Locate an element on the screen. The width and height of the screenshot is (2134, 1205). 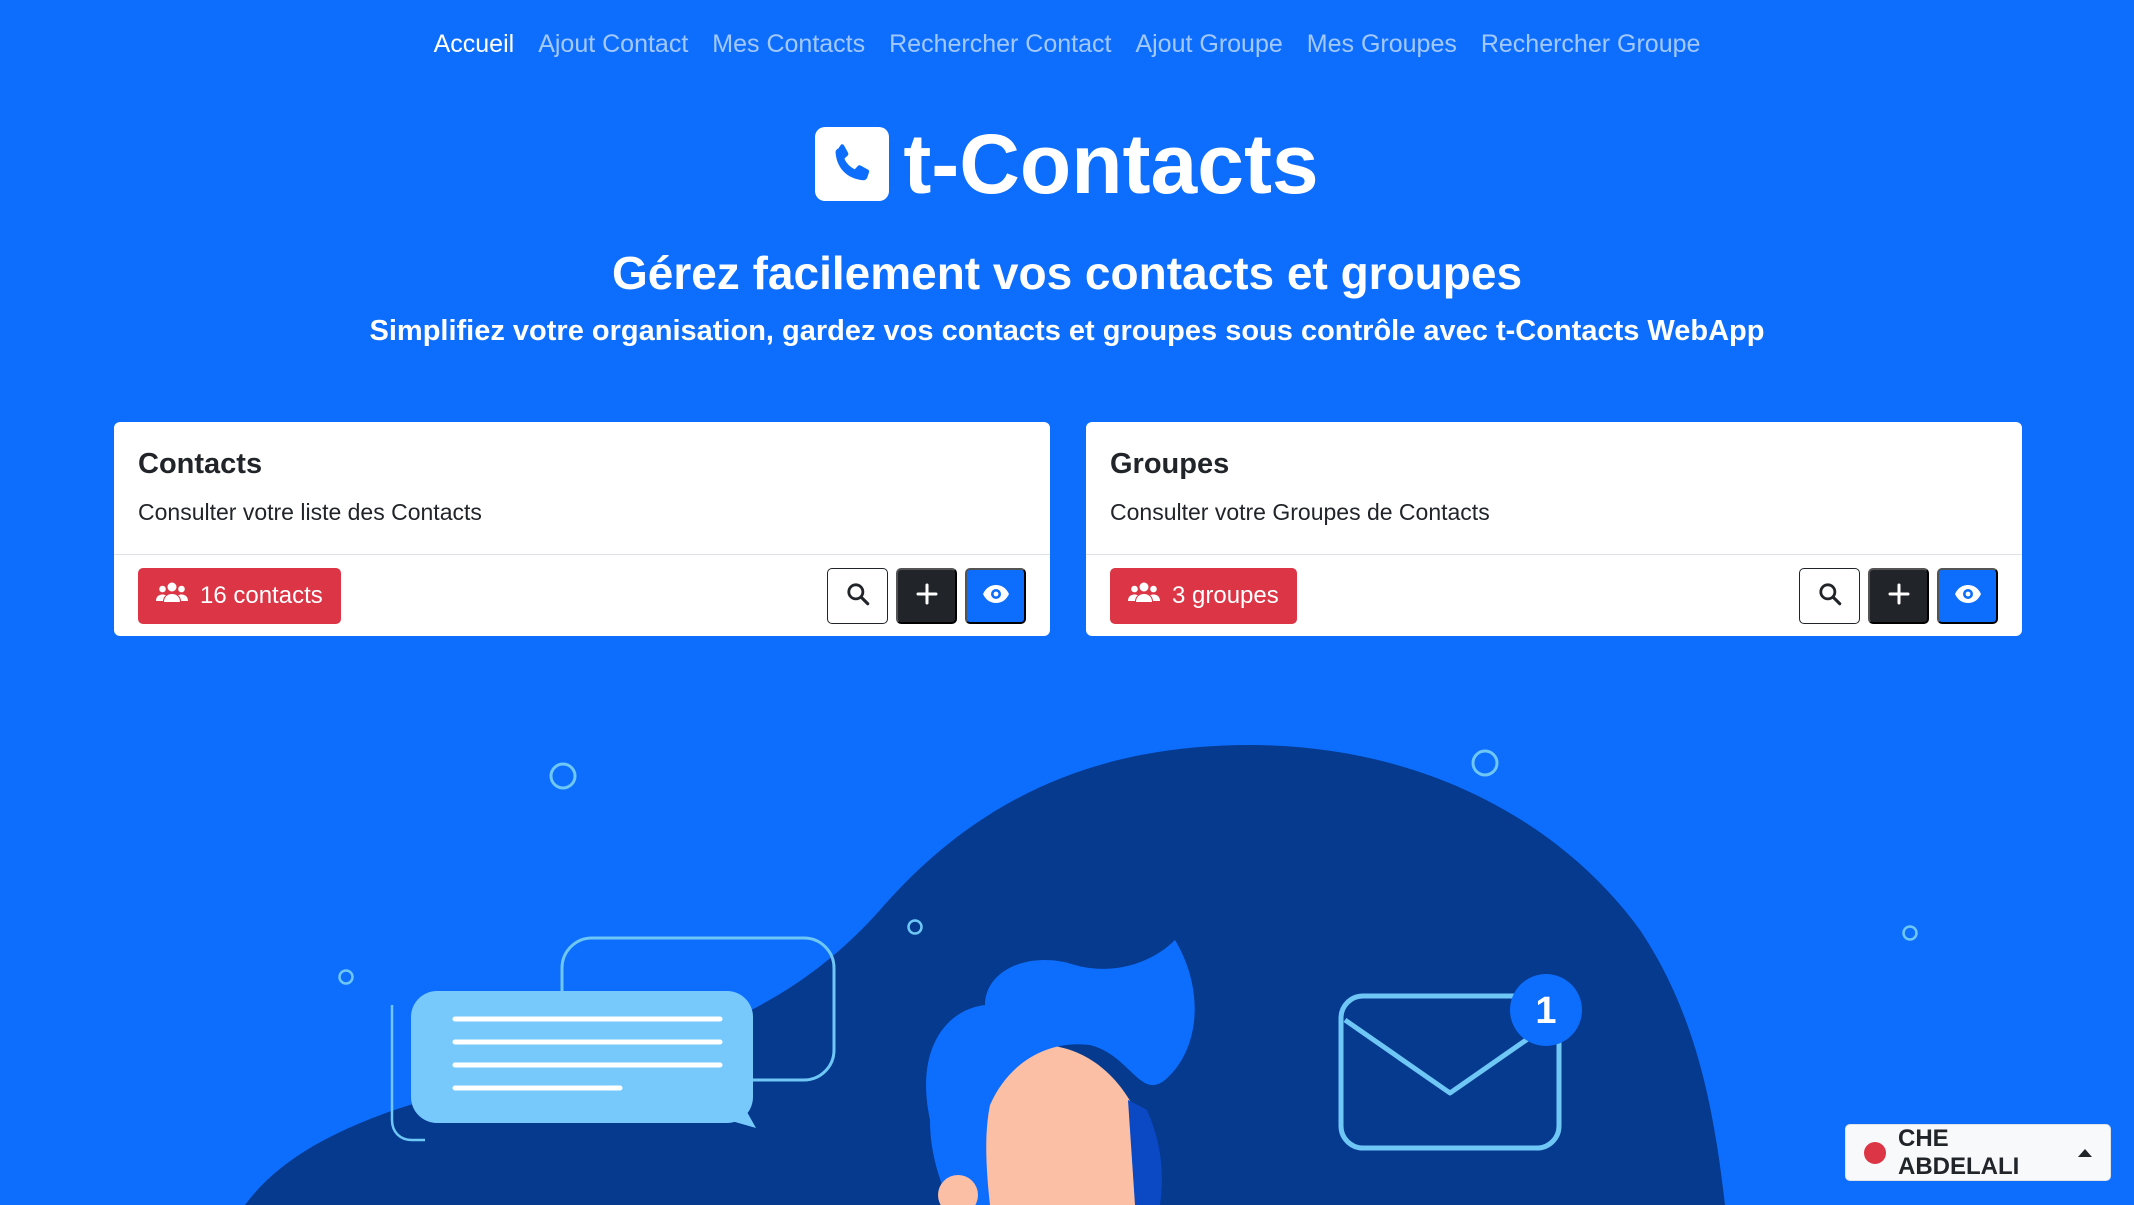
user-menu: CHE ABDELALI is located at coordinates (1978, 1152).